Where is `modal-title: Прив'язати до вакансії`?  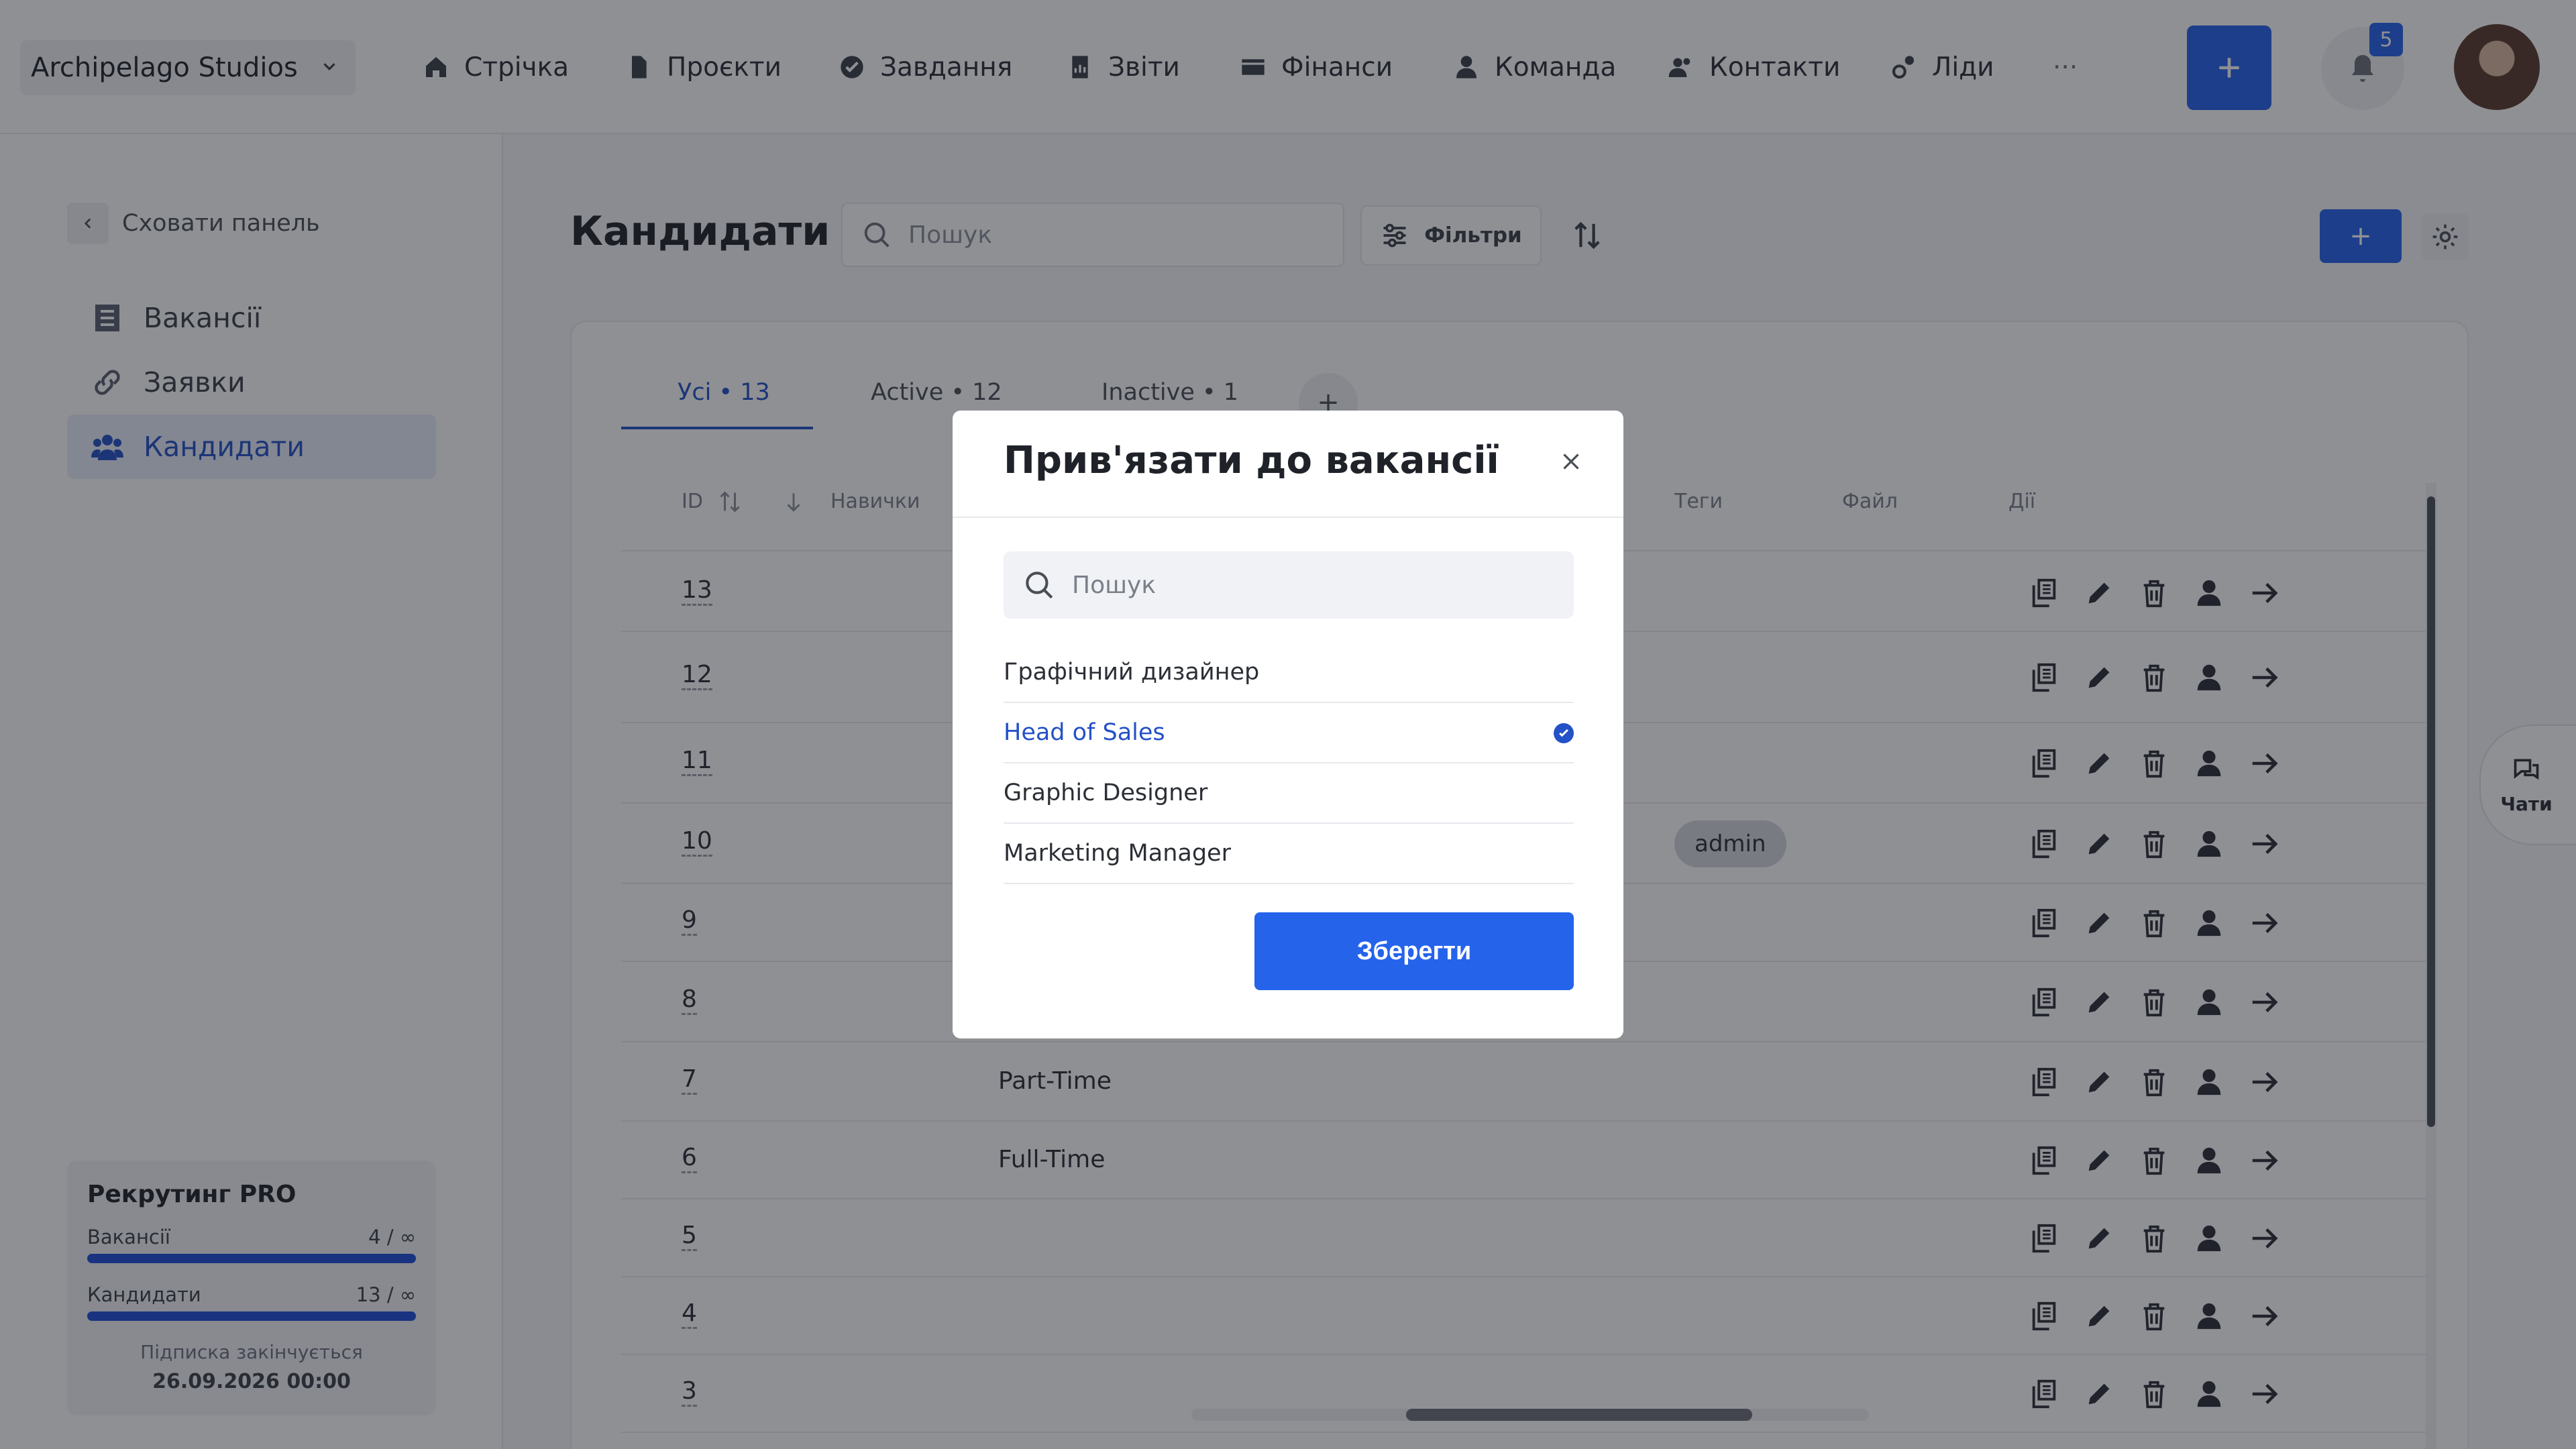
modal-title: Прив'язати до вакансії is located at coordinates (1251, 460).